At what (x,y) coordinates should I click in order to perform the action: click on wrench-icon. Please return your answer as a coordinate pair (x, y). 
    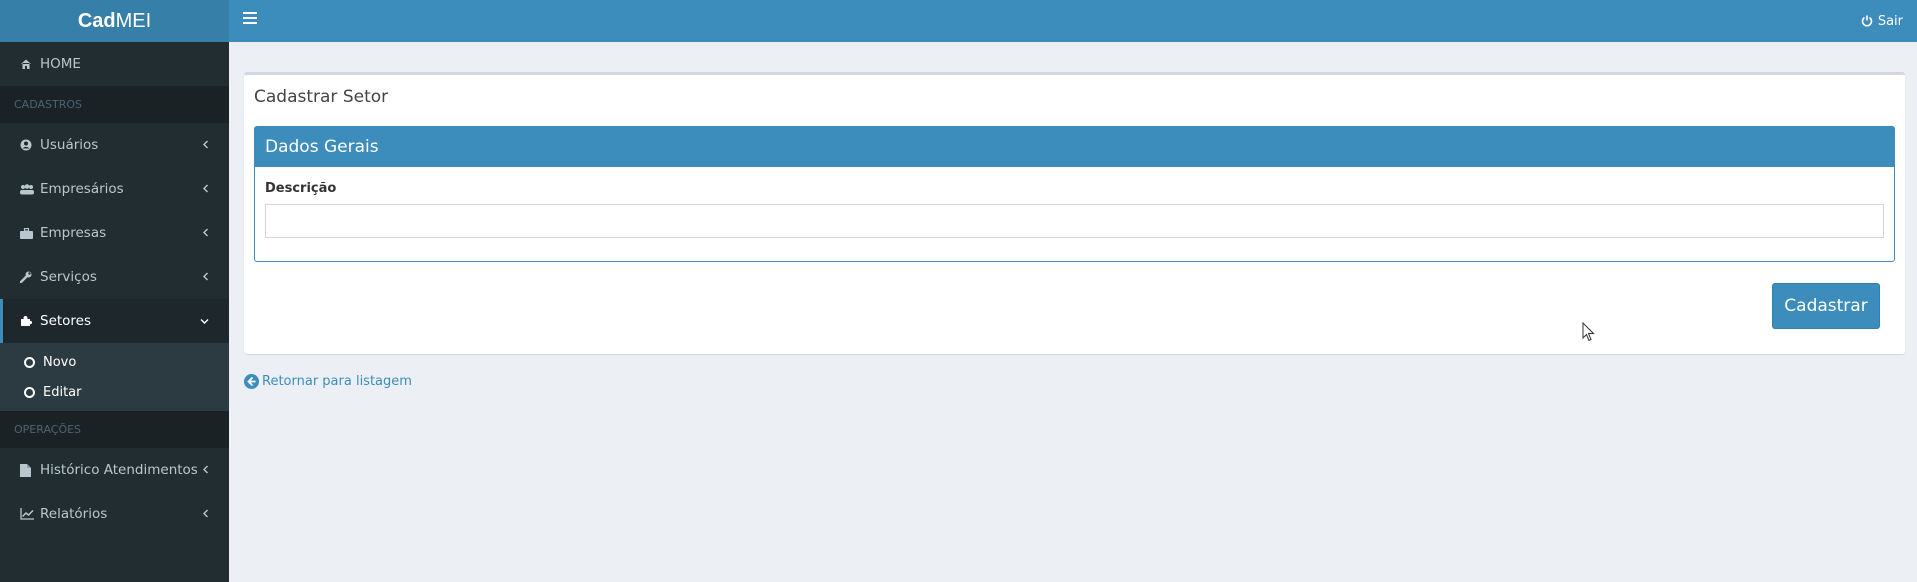
    Looking at the image, I should click on (28, 277).